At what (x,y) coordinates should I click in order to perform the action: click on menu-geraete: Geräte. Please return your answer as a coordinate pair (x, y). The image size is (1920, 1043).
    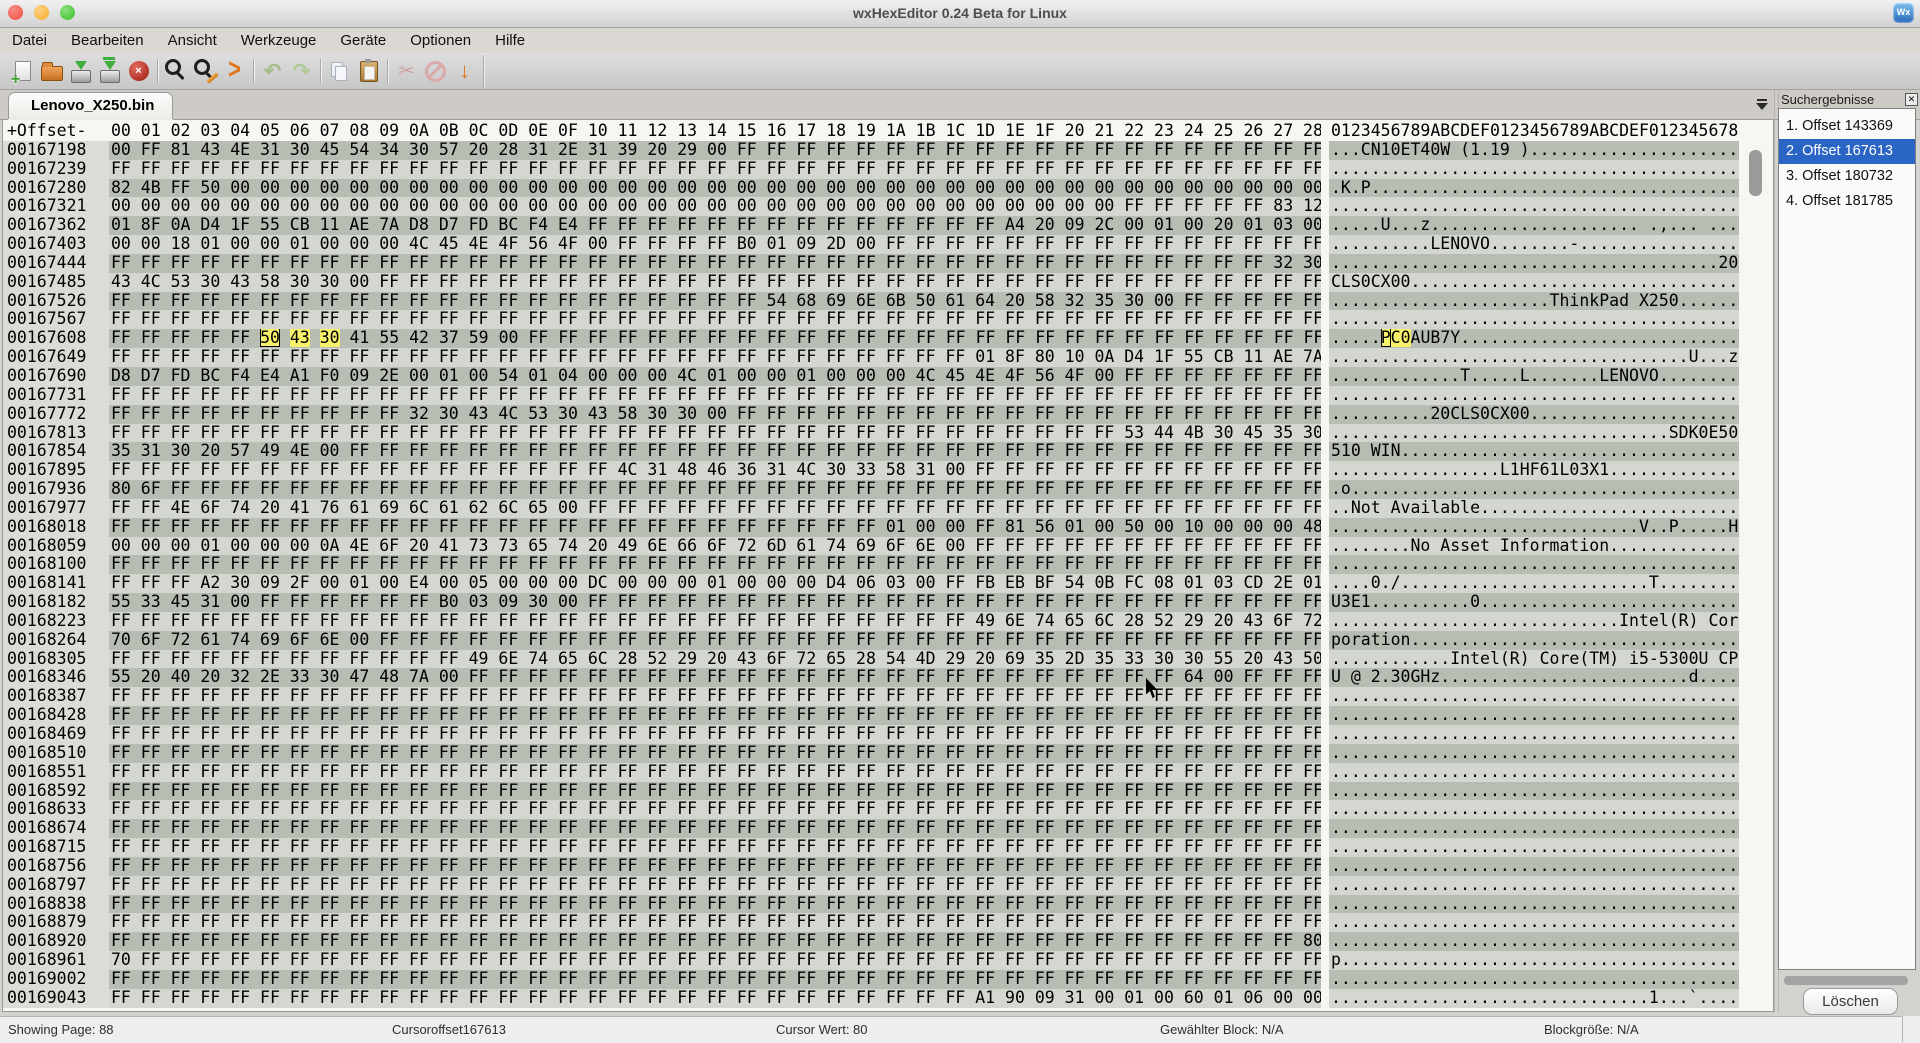
    Looking at the image, I should click on (363, 40).